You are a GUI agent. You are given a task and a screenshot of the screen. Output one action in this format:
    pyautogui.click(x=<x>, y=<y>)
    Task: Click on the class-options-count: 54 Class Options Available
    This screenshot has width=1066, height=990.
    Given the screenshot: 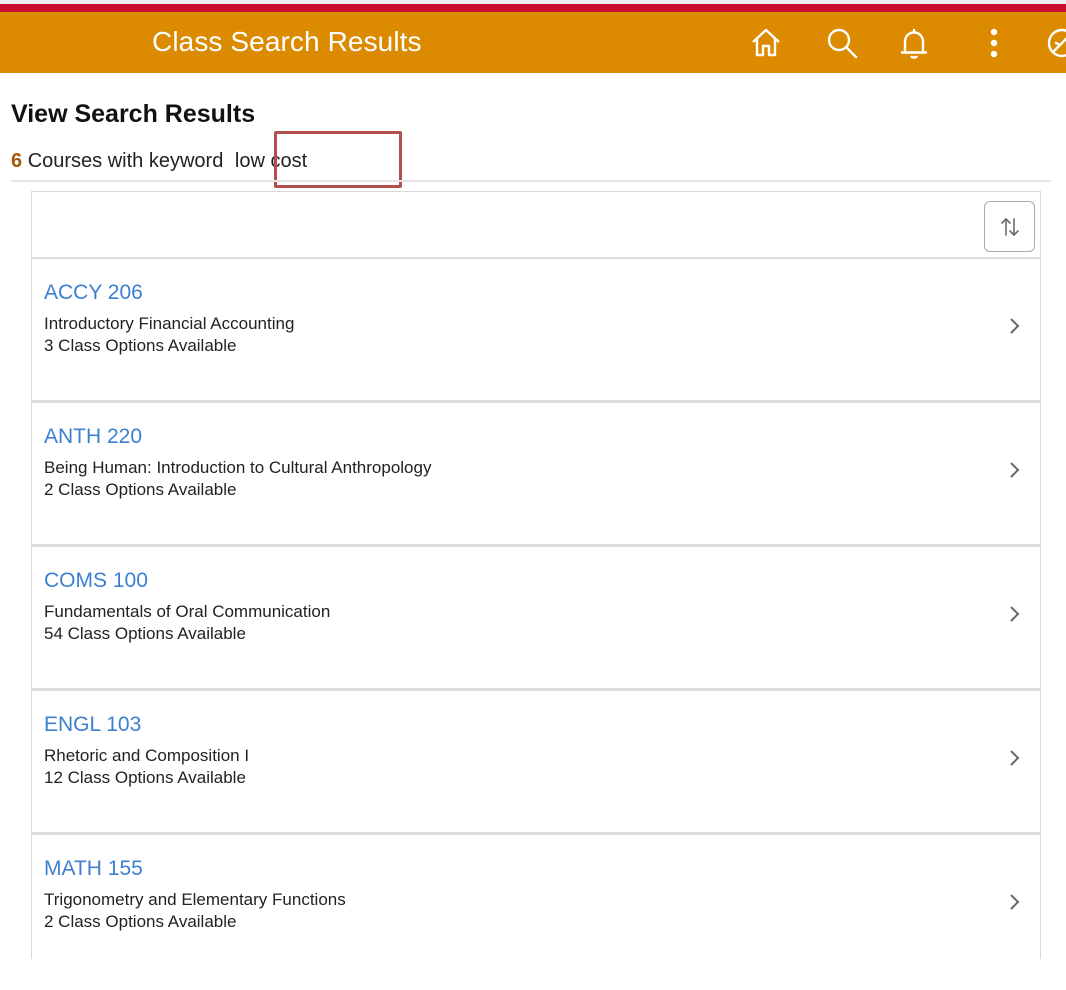 What is the action you would take?
    pyautogui.click(x=145, y=633)
    